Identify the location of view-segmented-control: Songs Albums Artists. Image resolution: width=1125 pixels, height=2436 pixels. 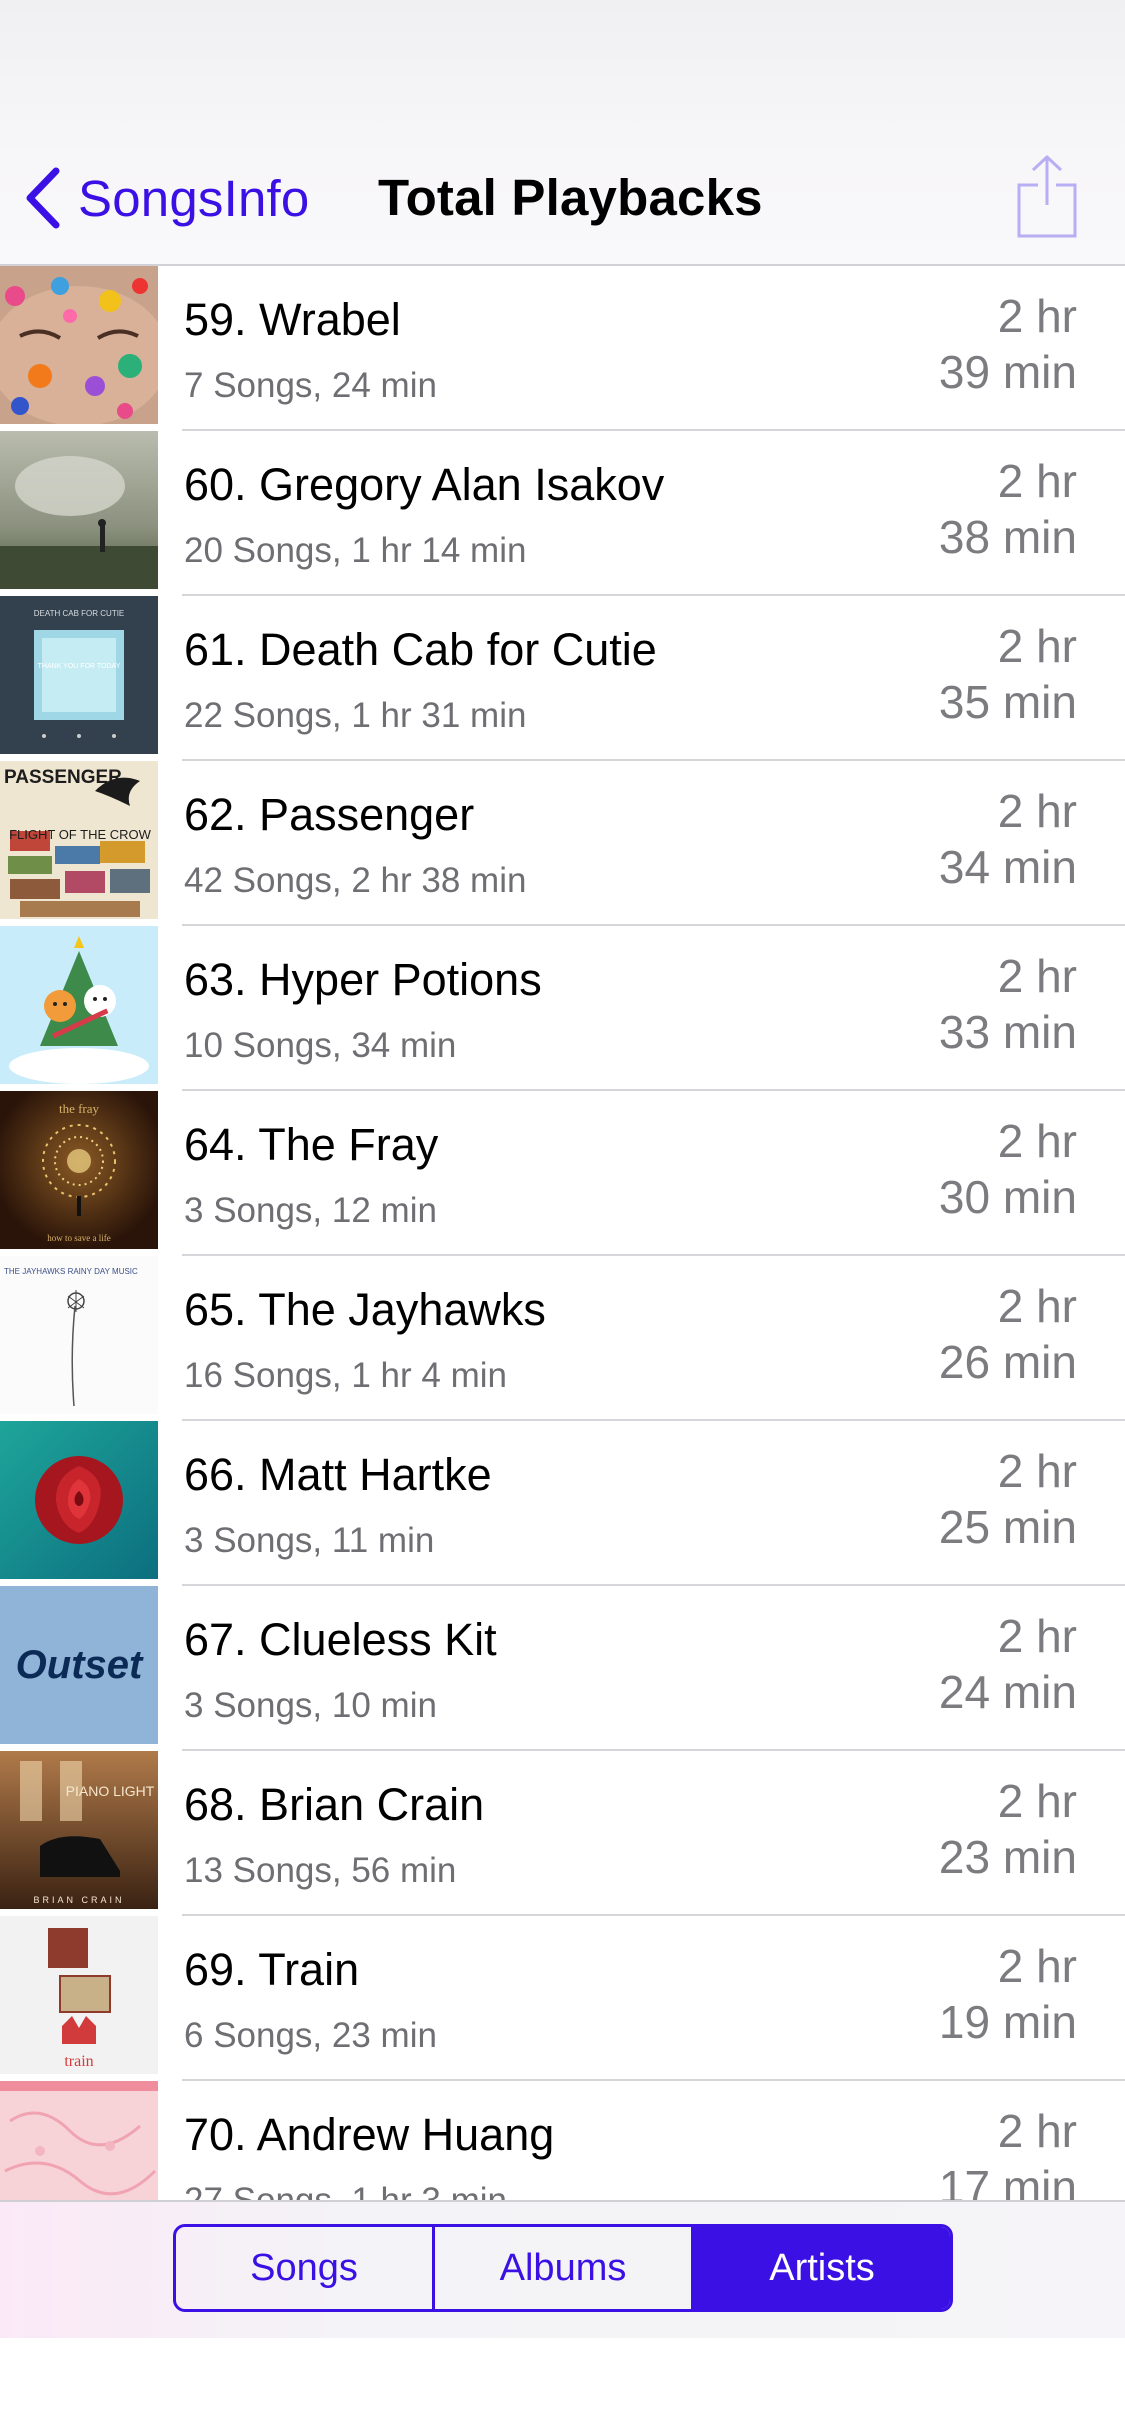
(563, 2268).